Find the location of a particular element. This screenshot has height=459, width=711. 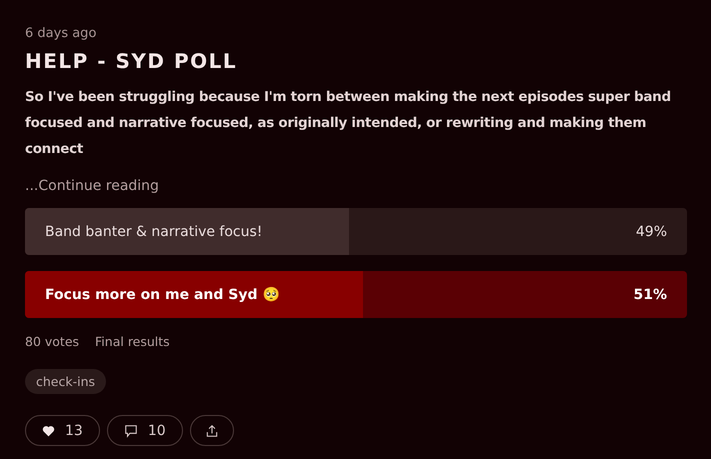

share-icon is located at coordinates (211, 431).